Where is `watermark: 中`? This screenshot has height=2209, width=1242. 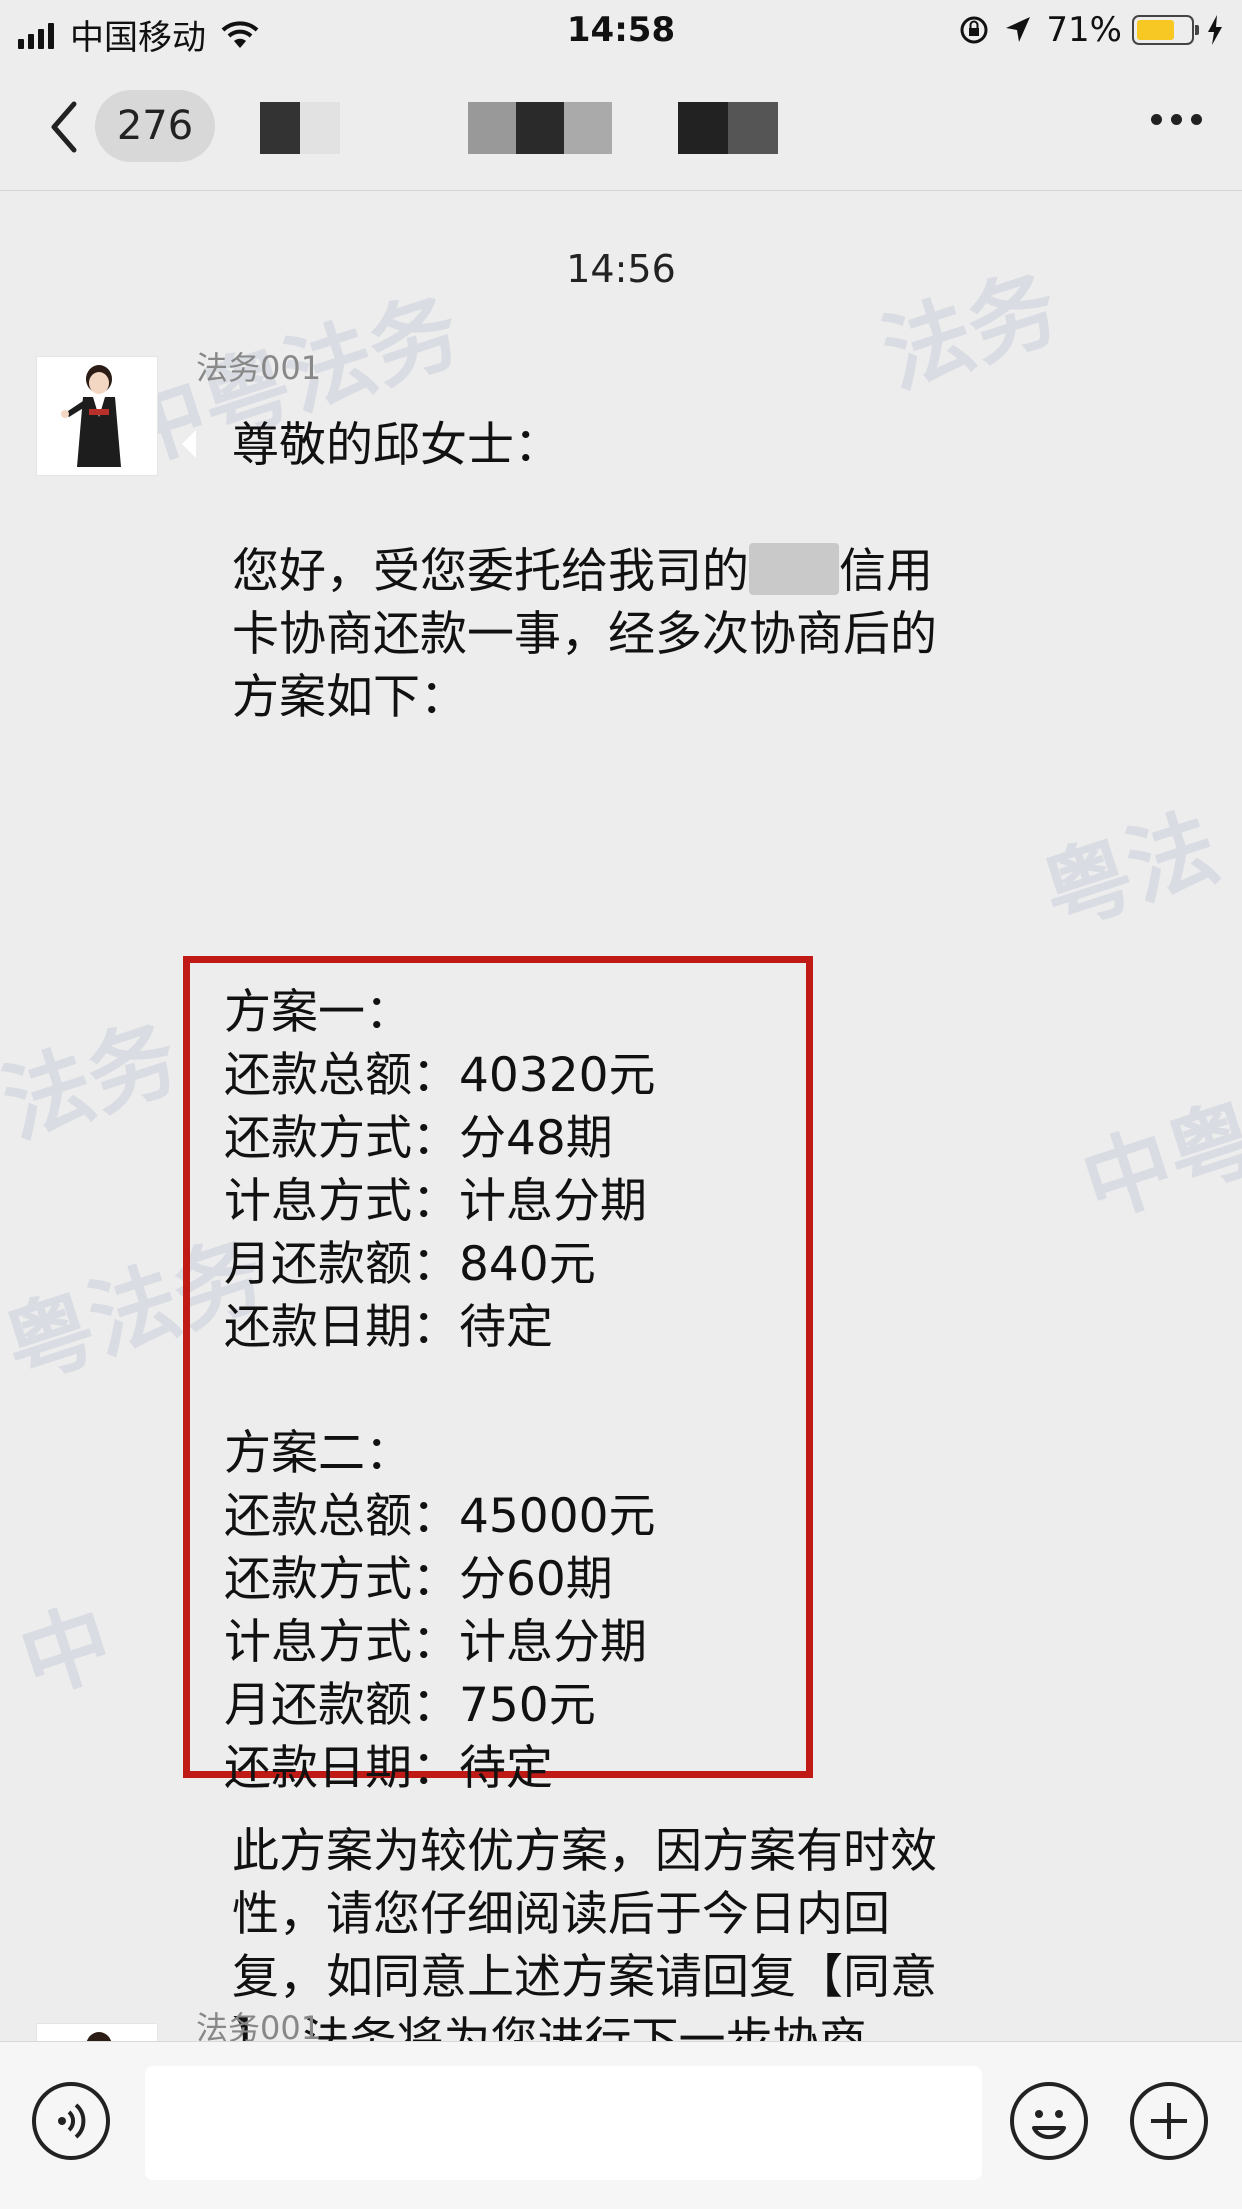 watermark: 中 is located at coordinates (66, 1651).